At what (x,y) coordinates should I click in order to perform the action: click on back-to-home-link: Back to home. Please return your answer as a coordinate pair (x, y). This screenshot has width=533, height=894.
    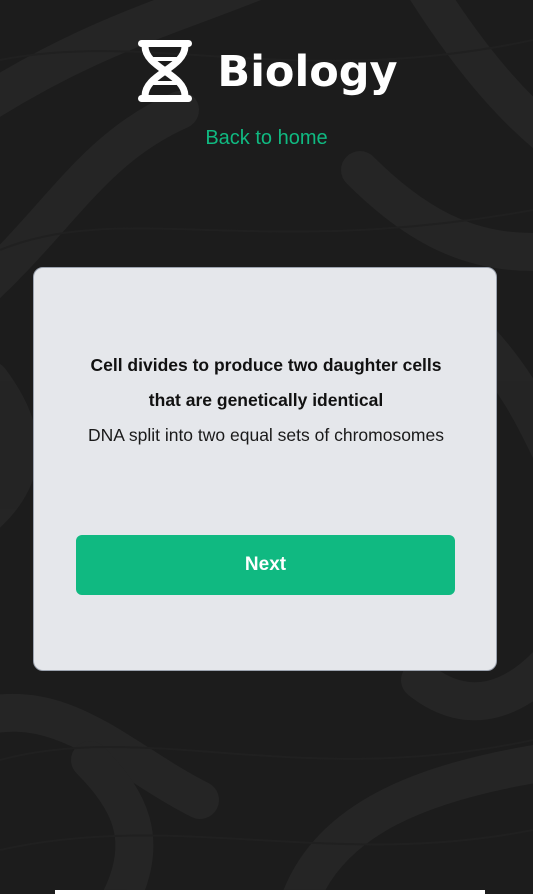
    Looking at the image, I should click on (266, 138).